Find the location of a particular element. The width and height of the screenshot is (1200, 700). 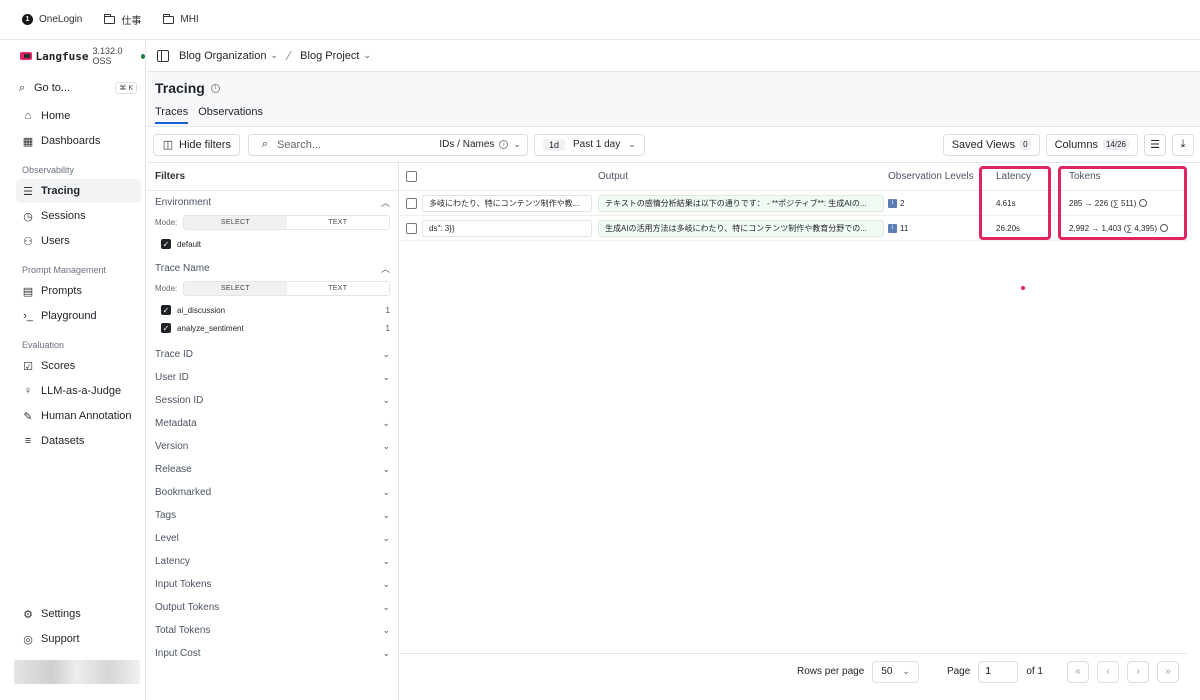

info-icon: i is located at coordinates (215, 88).